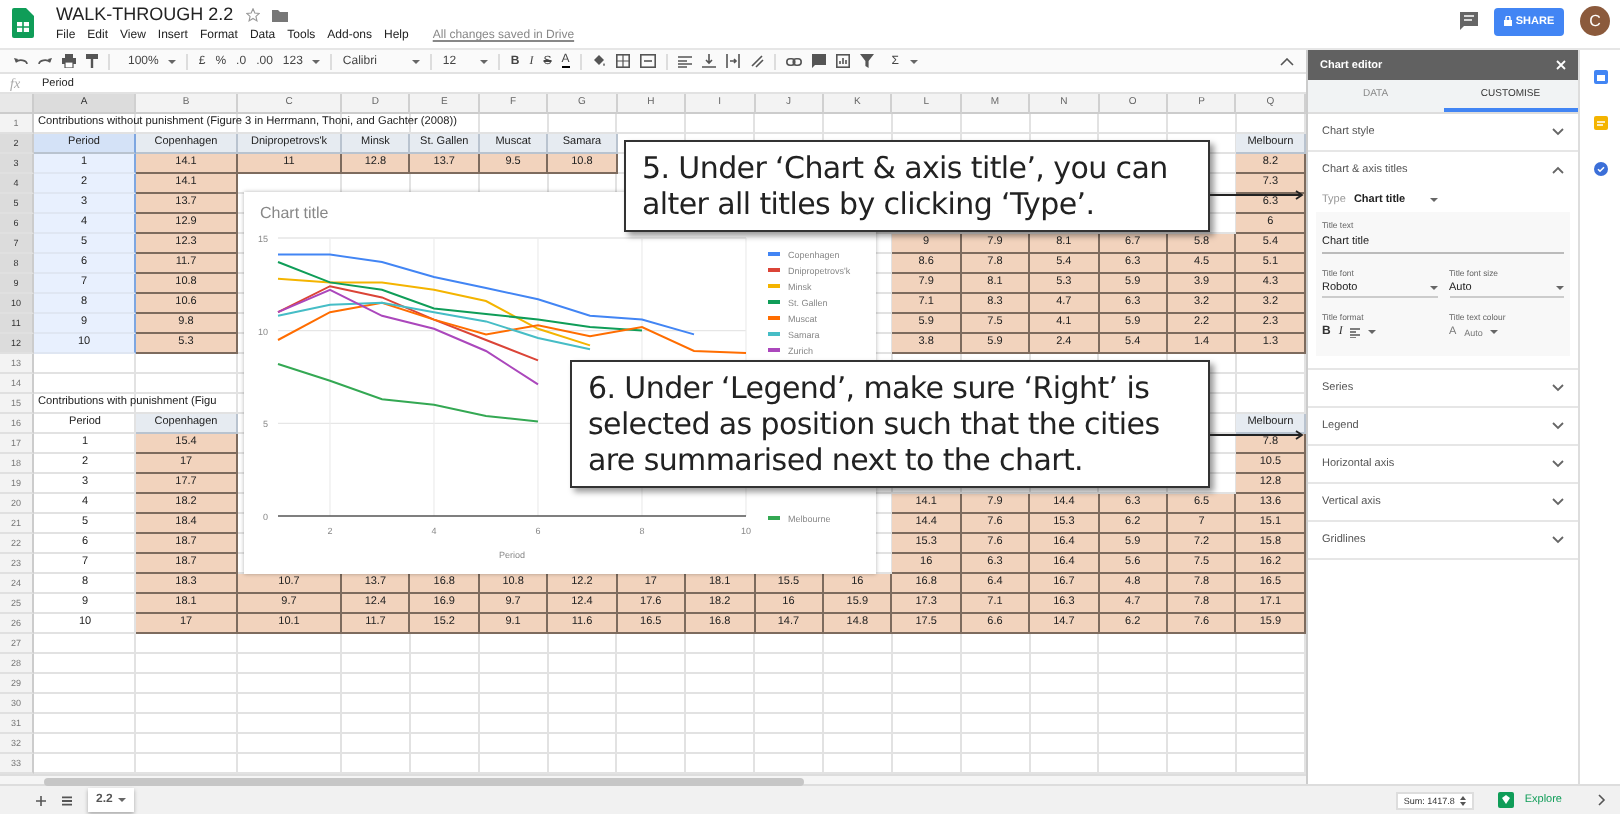  Describe the element at coordinates (756, 61) in the screenshot. I see `text-rotation-icon` at that location.